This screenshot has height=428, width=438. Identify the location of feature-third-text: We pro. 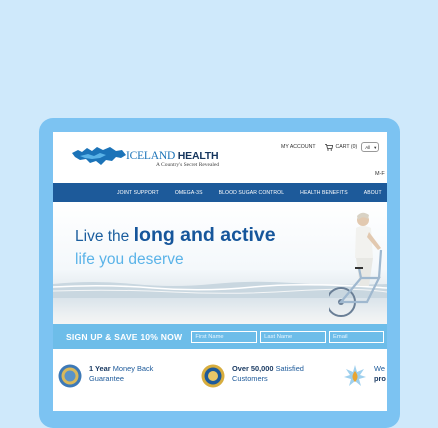
(380, 374).